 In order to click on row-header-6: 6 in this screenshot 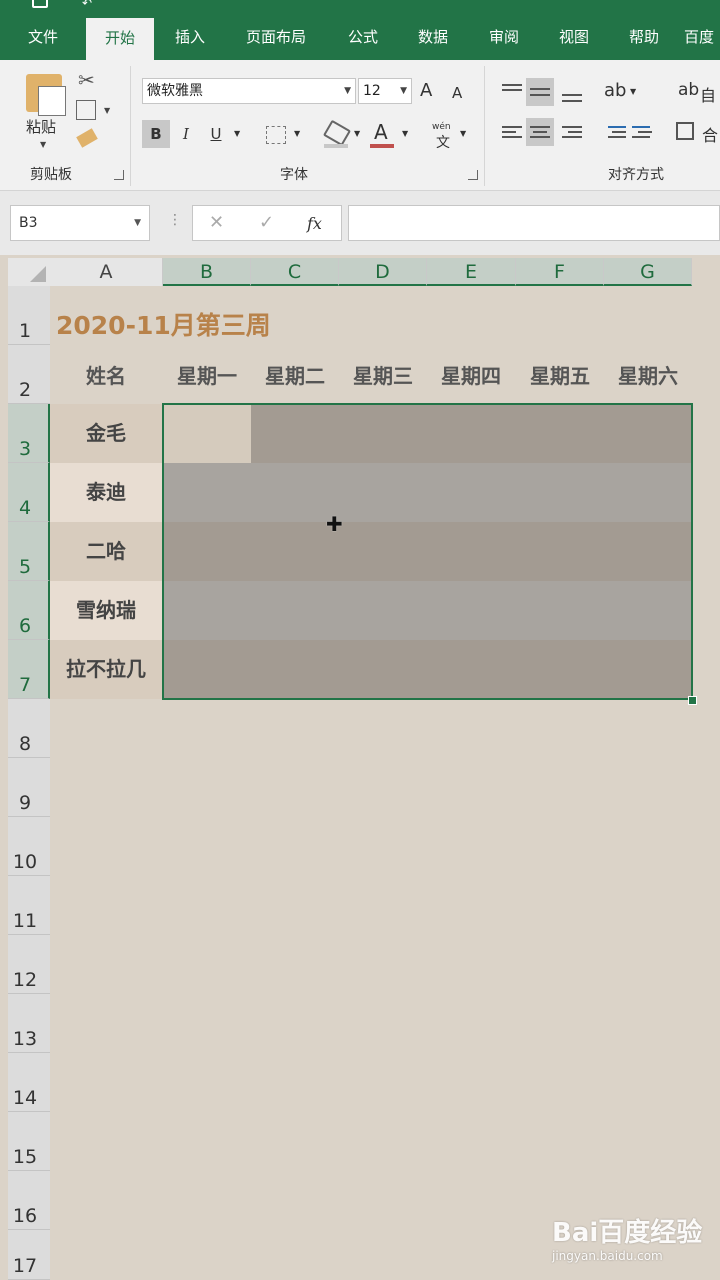, I will do `click(29, 610)`.